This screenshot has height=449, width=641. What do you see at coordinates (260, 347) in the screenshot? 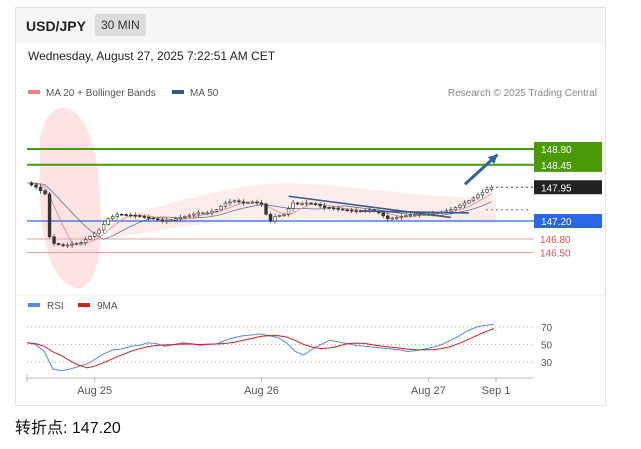
I see `rsi-line` at bounding box center [260, 347].